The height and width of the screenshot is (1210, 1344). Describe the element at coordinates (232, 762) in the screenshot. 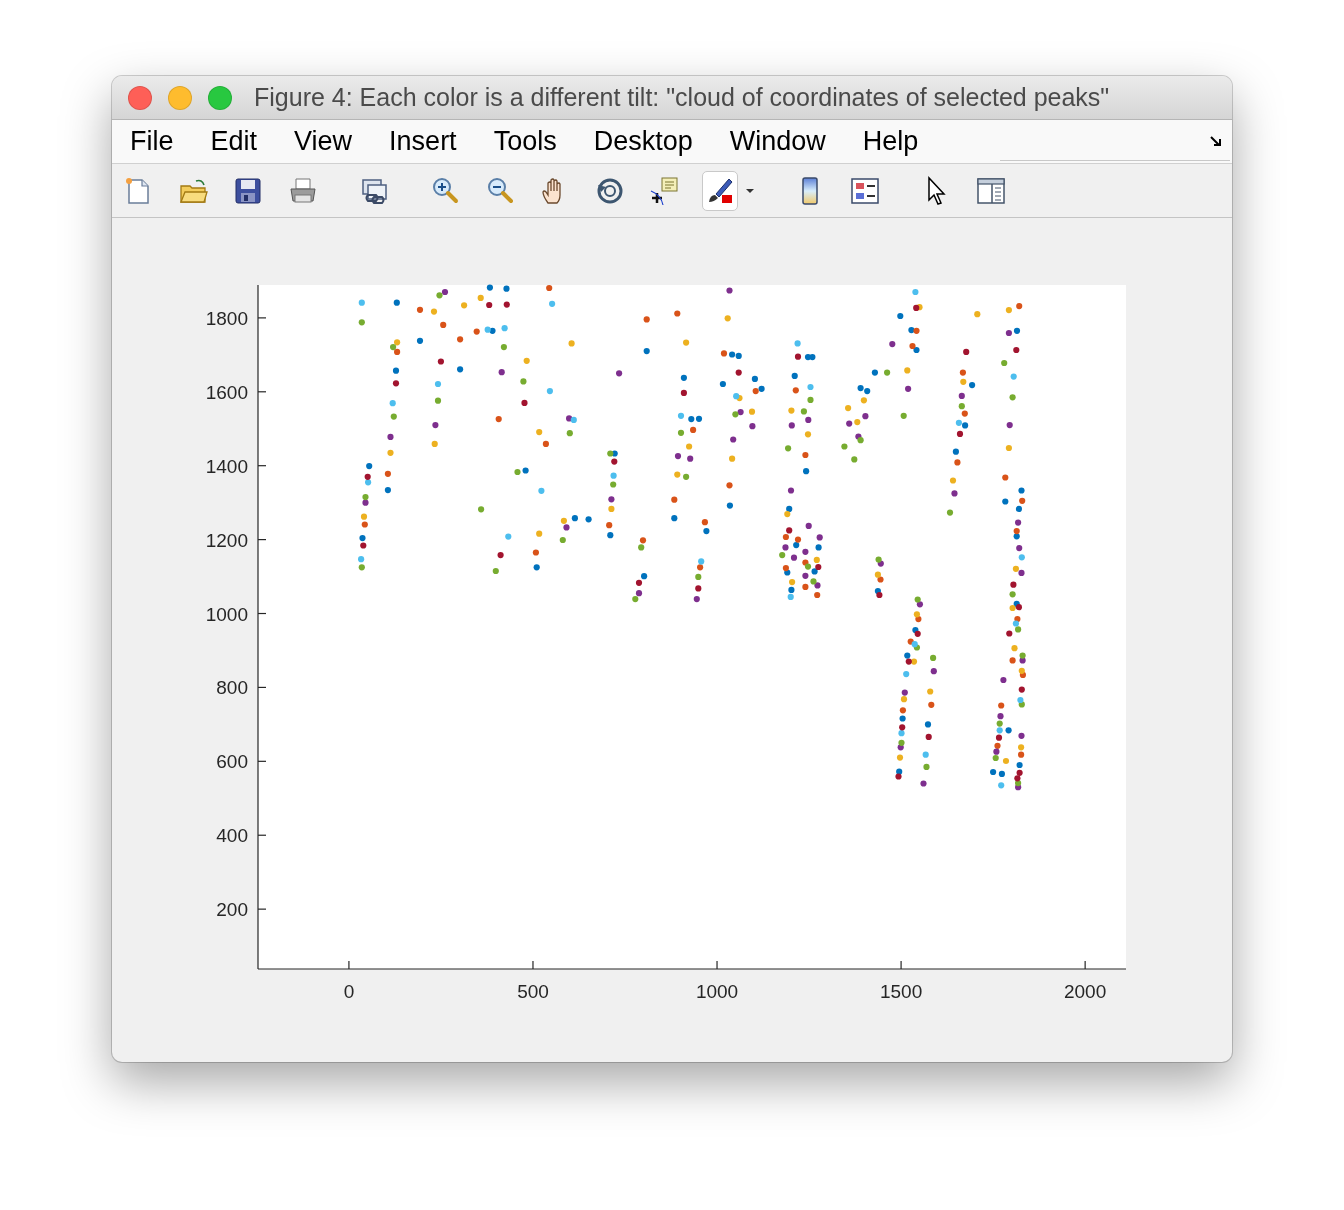

I see `axis-tick-label: 600` at that location.